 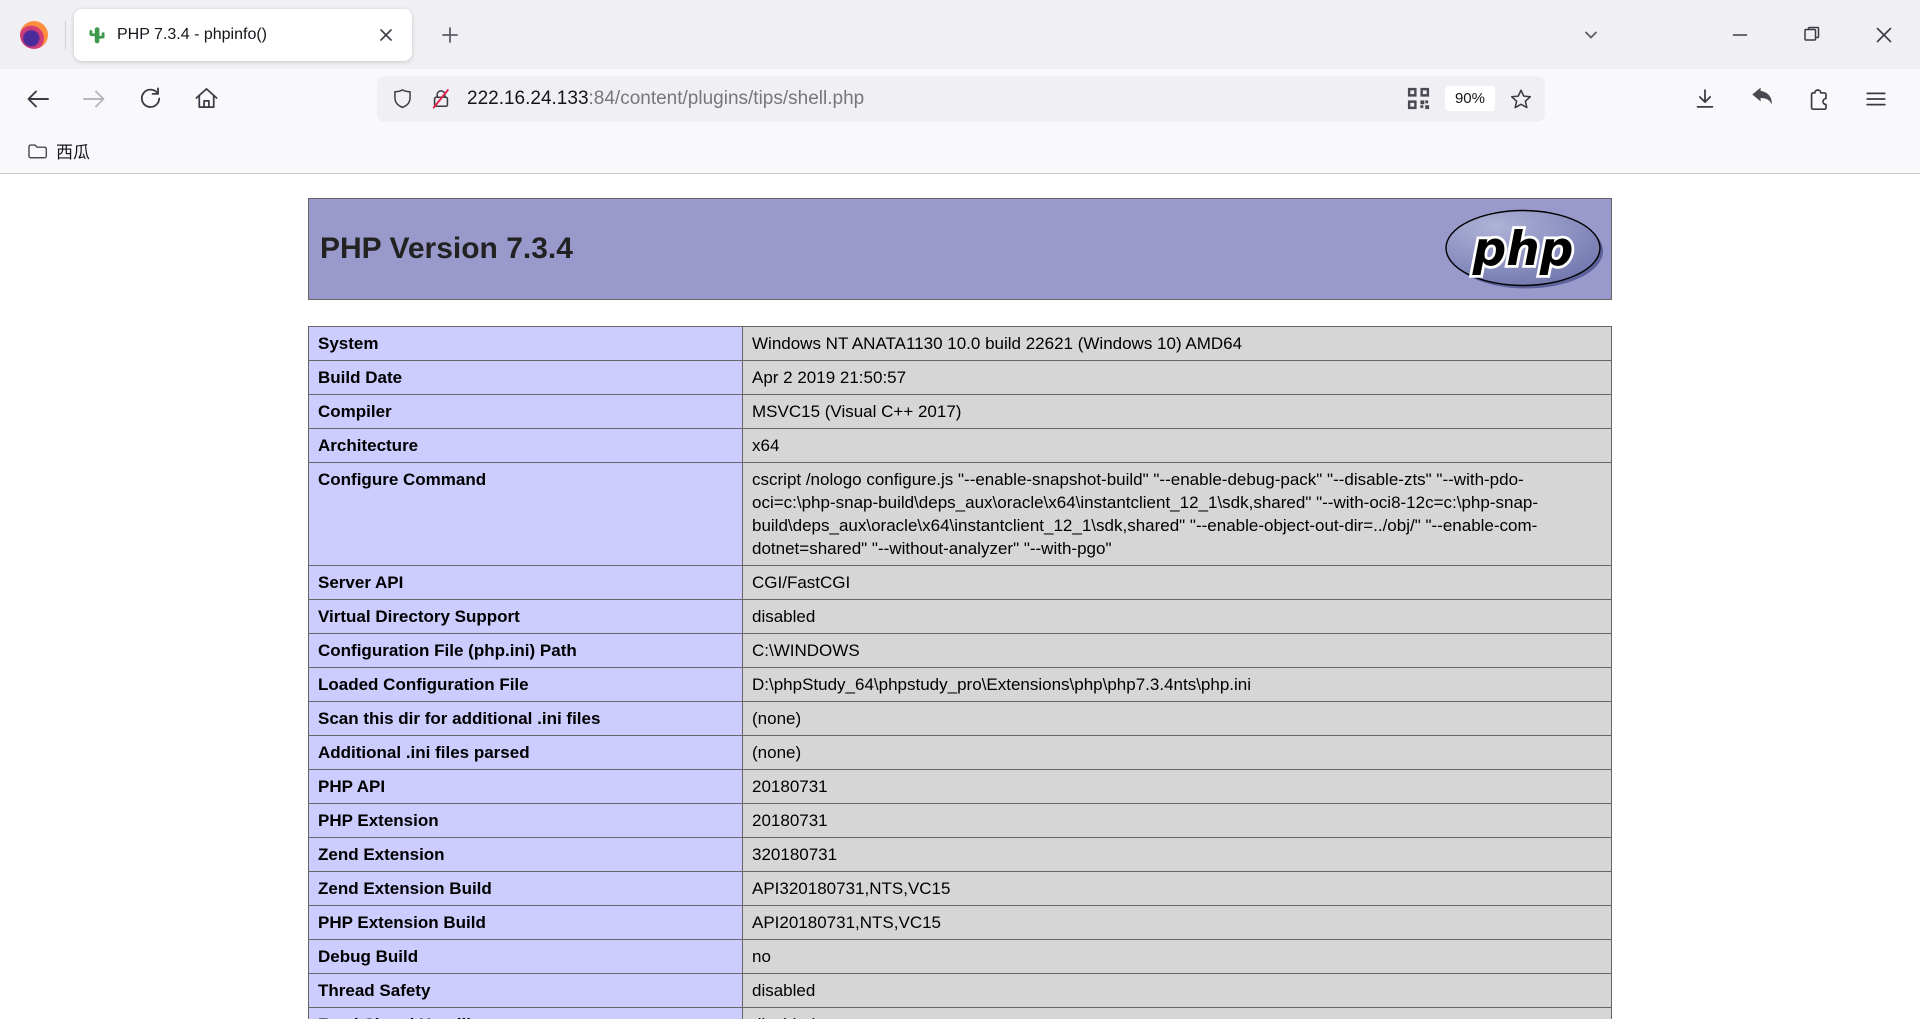 What do you see at coordinates (446, 248) in the screenshot?
I see `page-title: PHP Version 7.3.4` at bounding box center [446, 248].